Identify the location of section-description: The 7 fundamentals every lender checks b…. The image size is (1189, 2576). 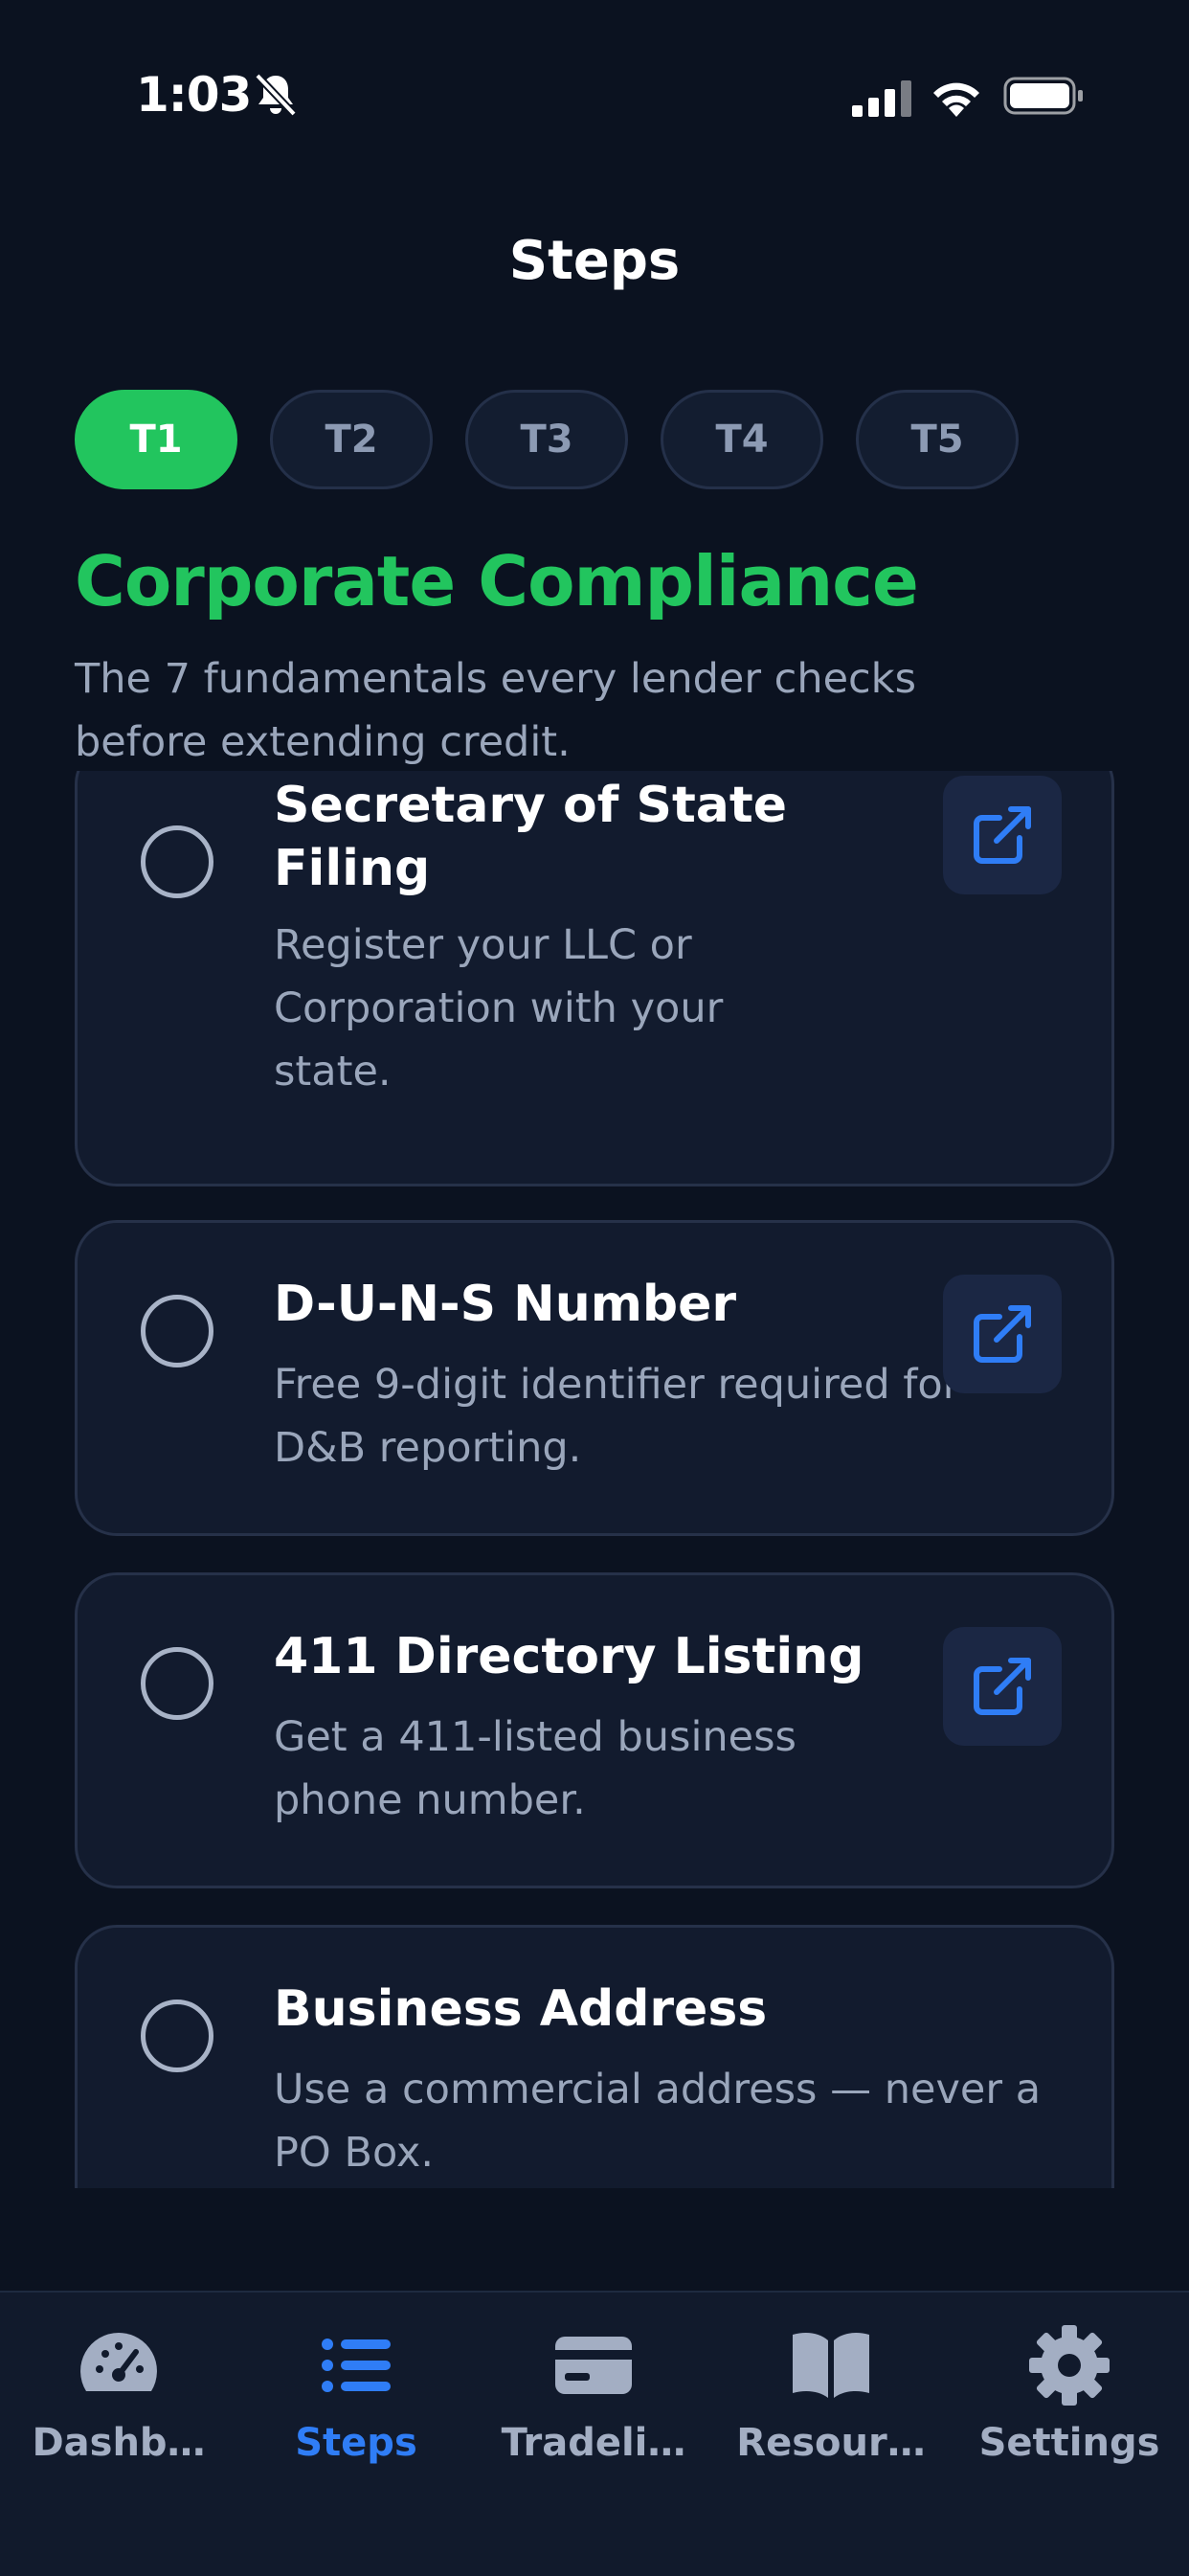
(495, 710).